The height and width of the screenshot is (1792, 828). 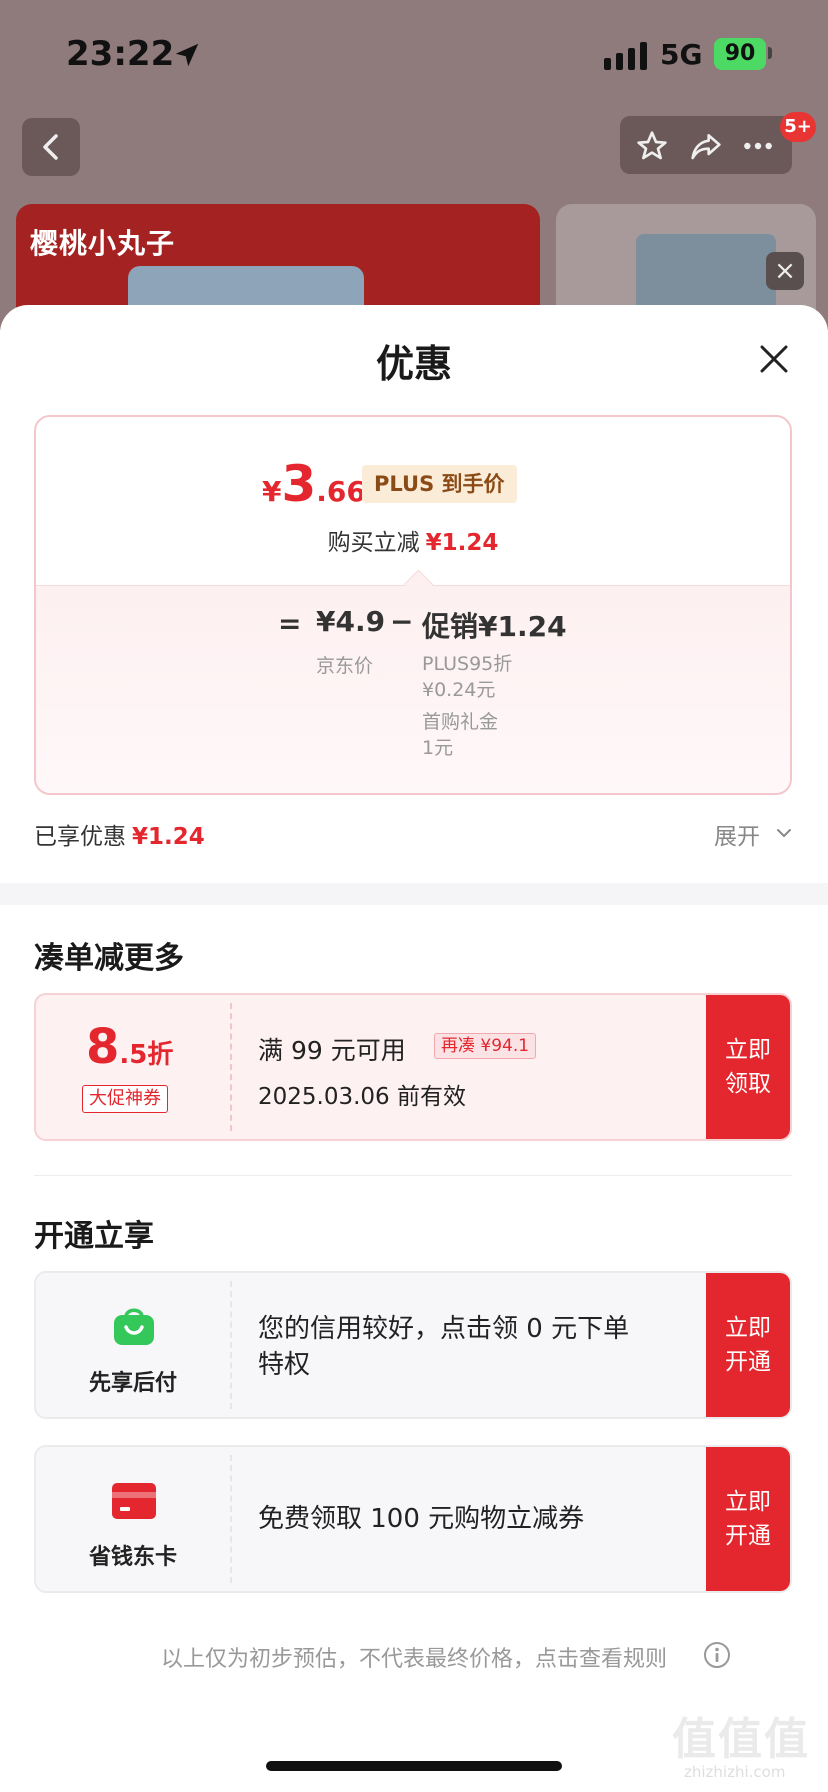 What do you see at coordinates (103, 1047) in the screenshot?
I see `discount-number: 8` at bounding box center [103, 1047].